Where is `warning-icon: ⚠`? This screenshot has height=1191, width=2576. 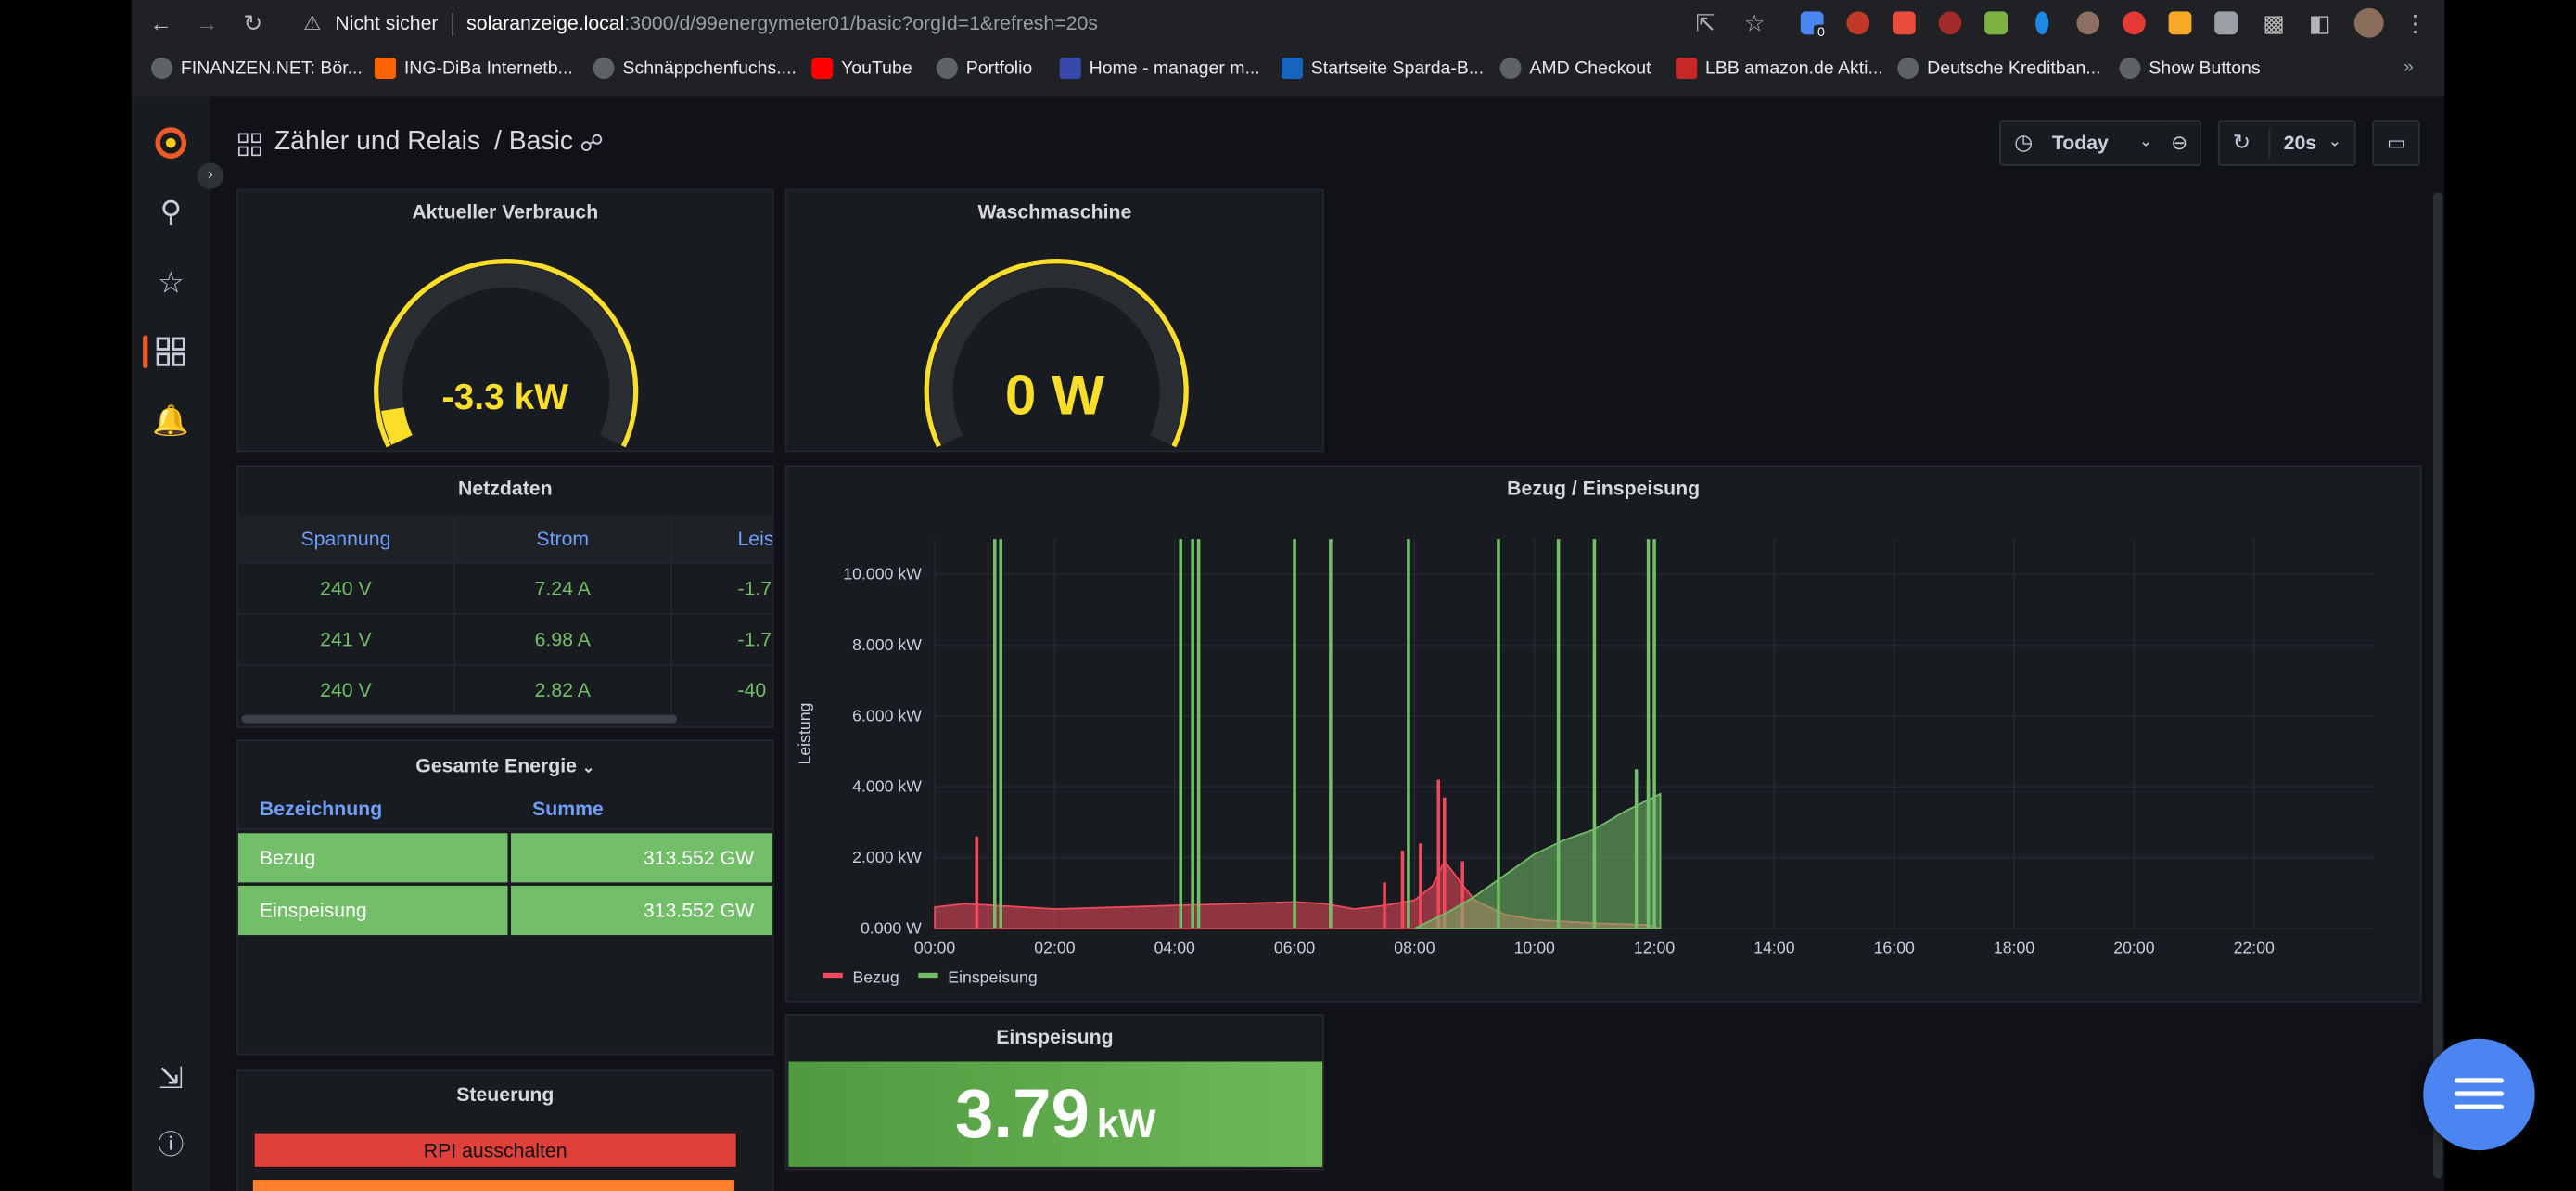
warning-icon: ⚠ is located at coordinates (312, 23).